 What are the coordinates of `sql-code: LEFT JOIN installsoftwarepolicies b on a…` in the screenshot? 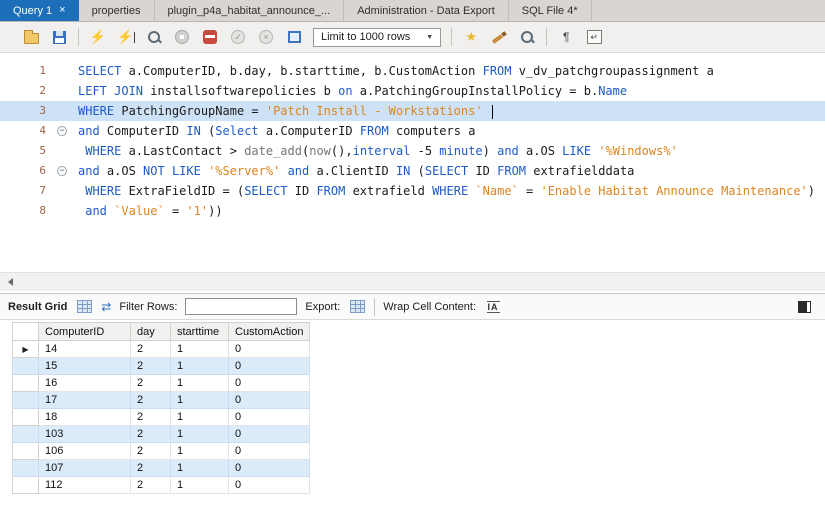 It's located at (353, 91).